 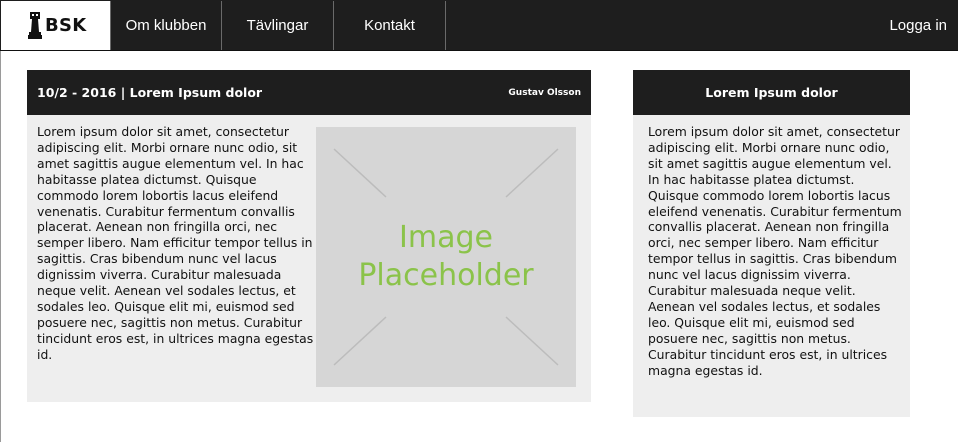 What do you see at coordinates (390, 25) in the screenshot?
I see `nav-item-kontakt: Kontakt` at bounding box center [390, 25].